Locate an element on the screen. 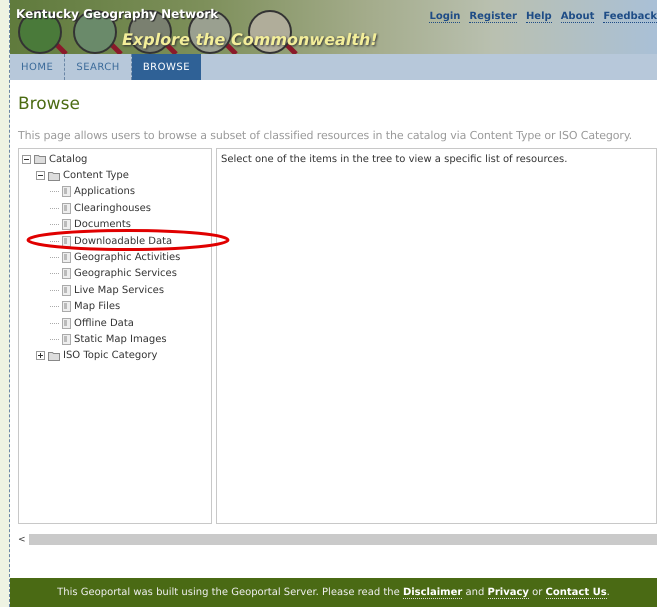  nav-tab: BROWSE is located at coordinates (167, 67).